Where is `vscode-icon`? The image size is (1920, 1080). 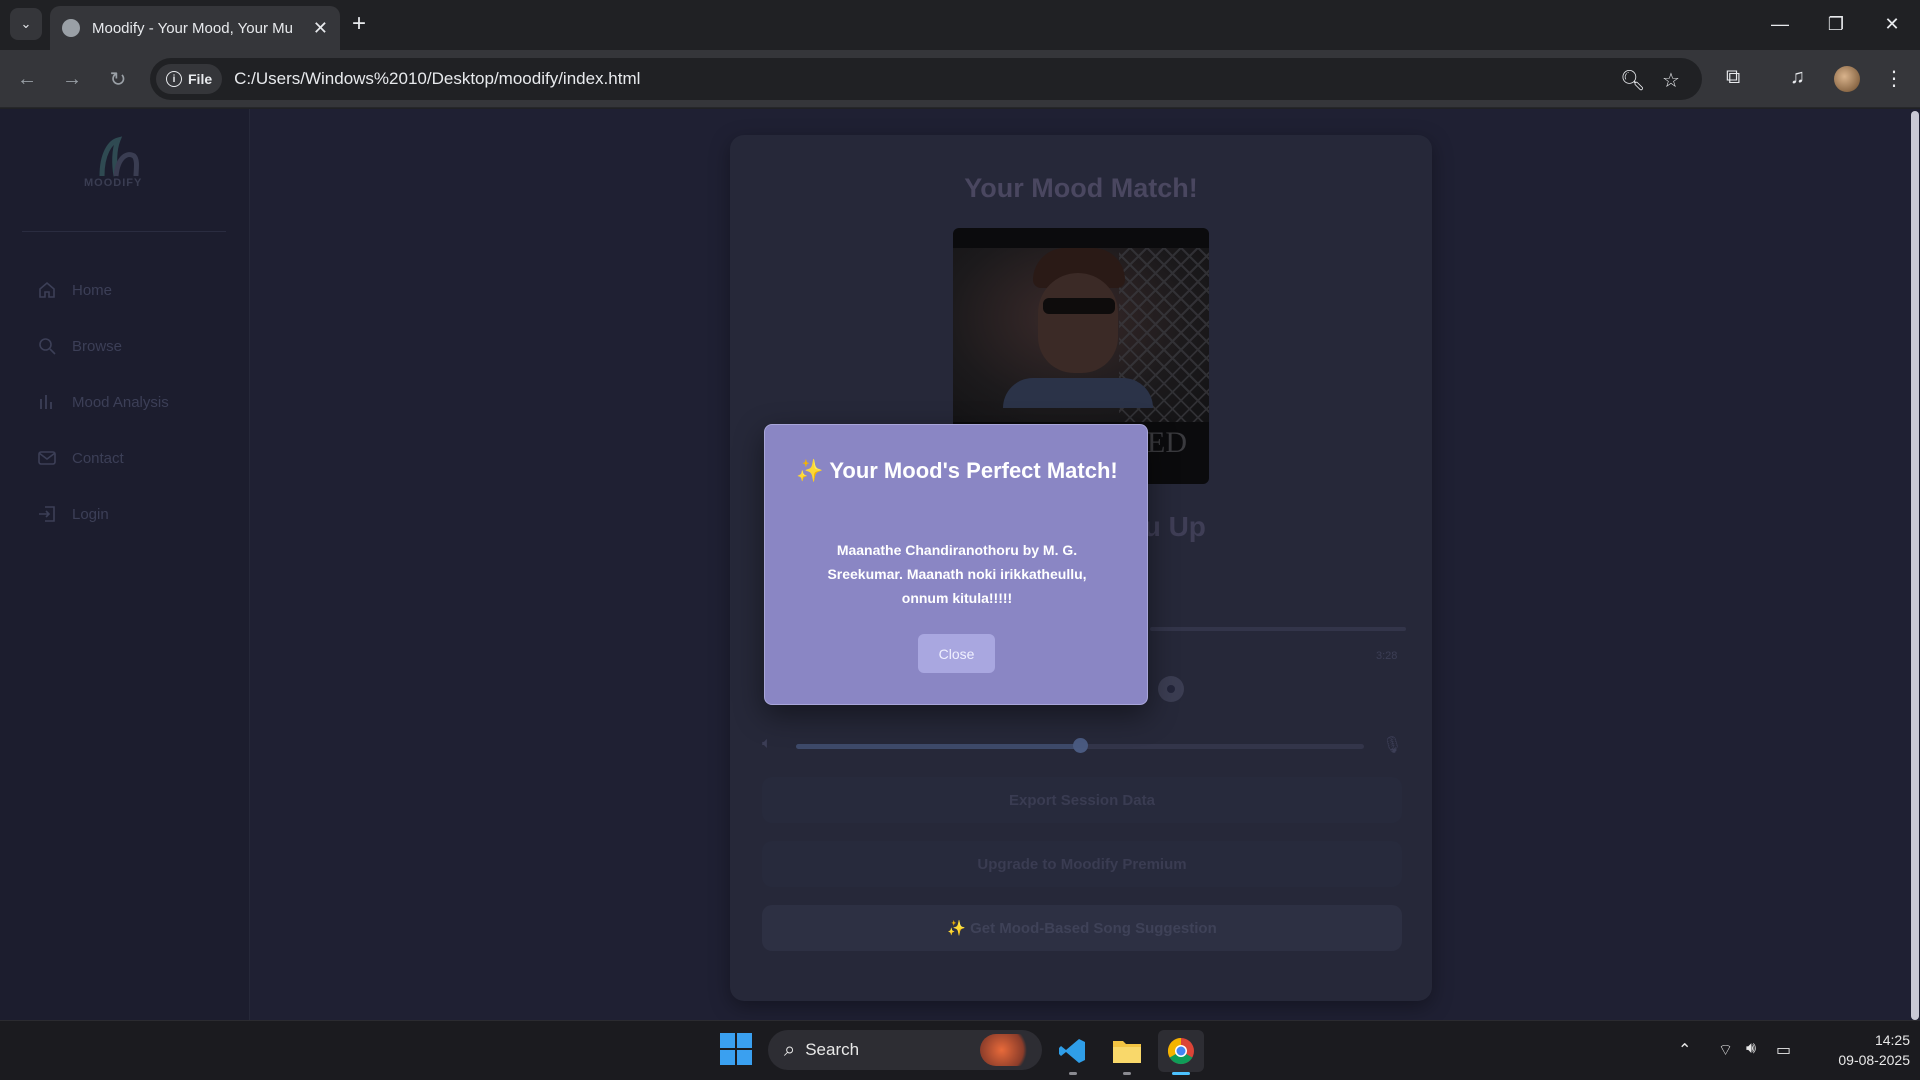 vscode-icon is located at coordinates (1073, 1051).